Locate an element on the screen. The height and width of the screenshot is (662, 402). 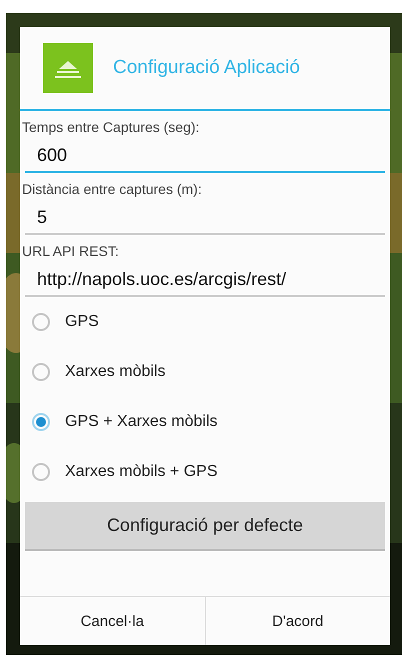
option-label: GPS is located at coordinates (82, 322).